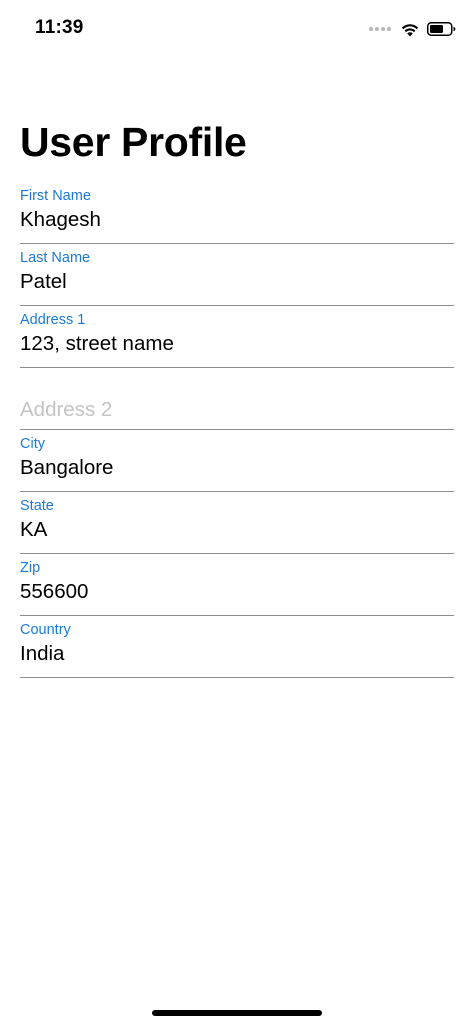 The height and width of the screenshot is (1026, 474). I want to click on status-icons, so click(412, 29).